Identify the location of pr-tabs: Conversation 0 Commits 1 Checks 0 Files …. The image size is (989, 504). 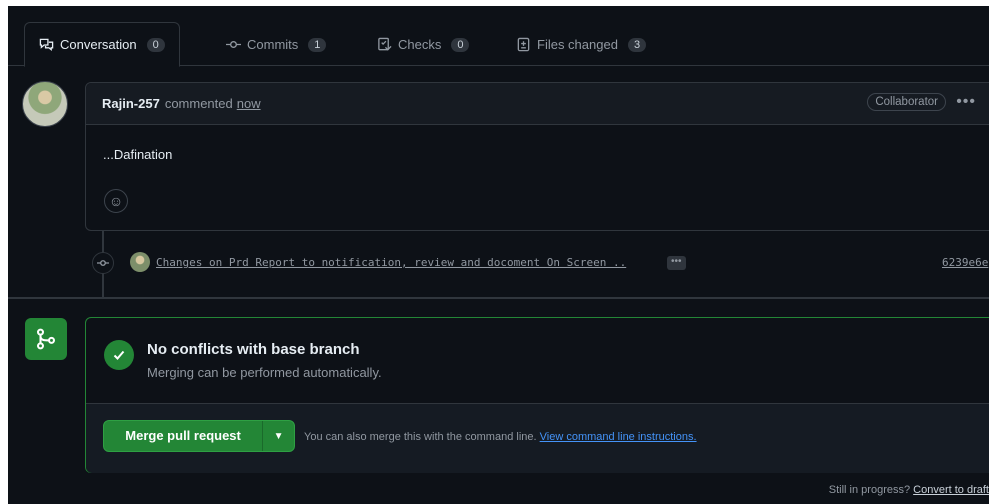
(498, 36).